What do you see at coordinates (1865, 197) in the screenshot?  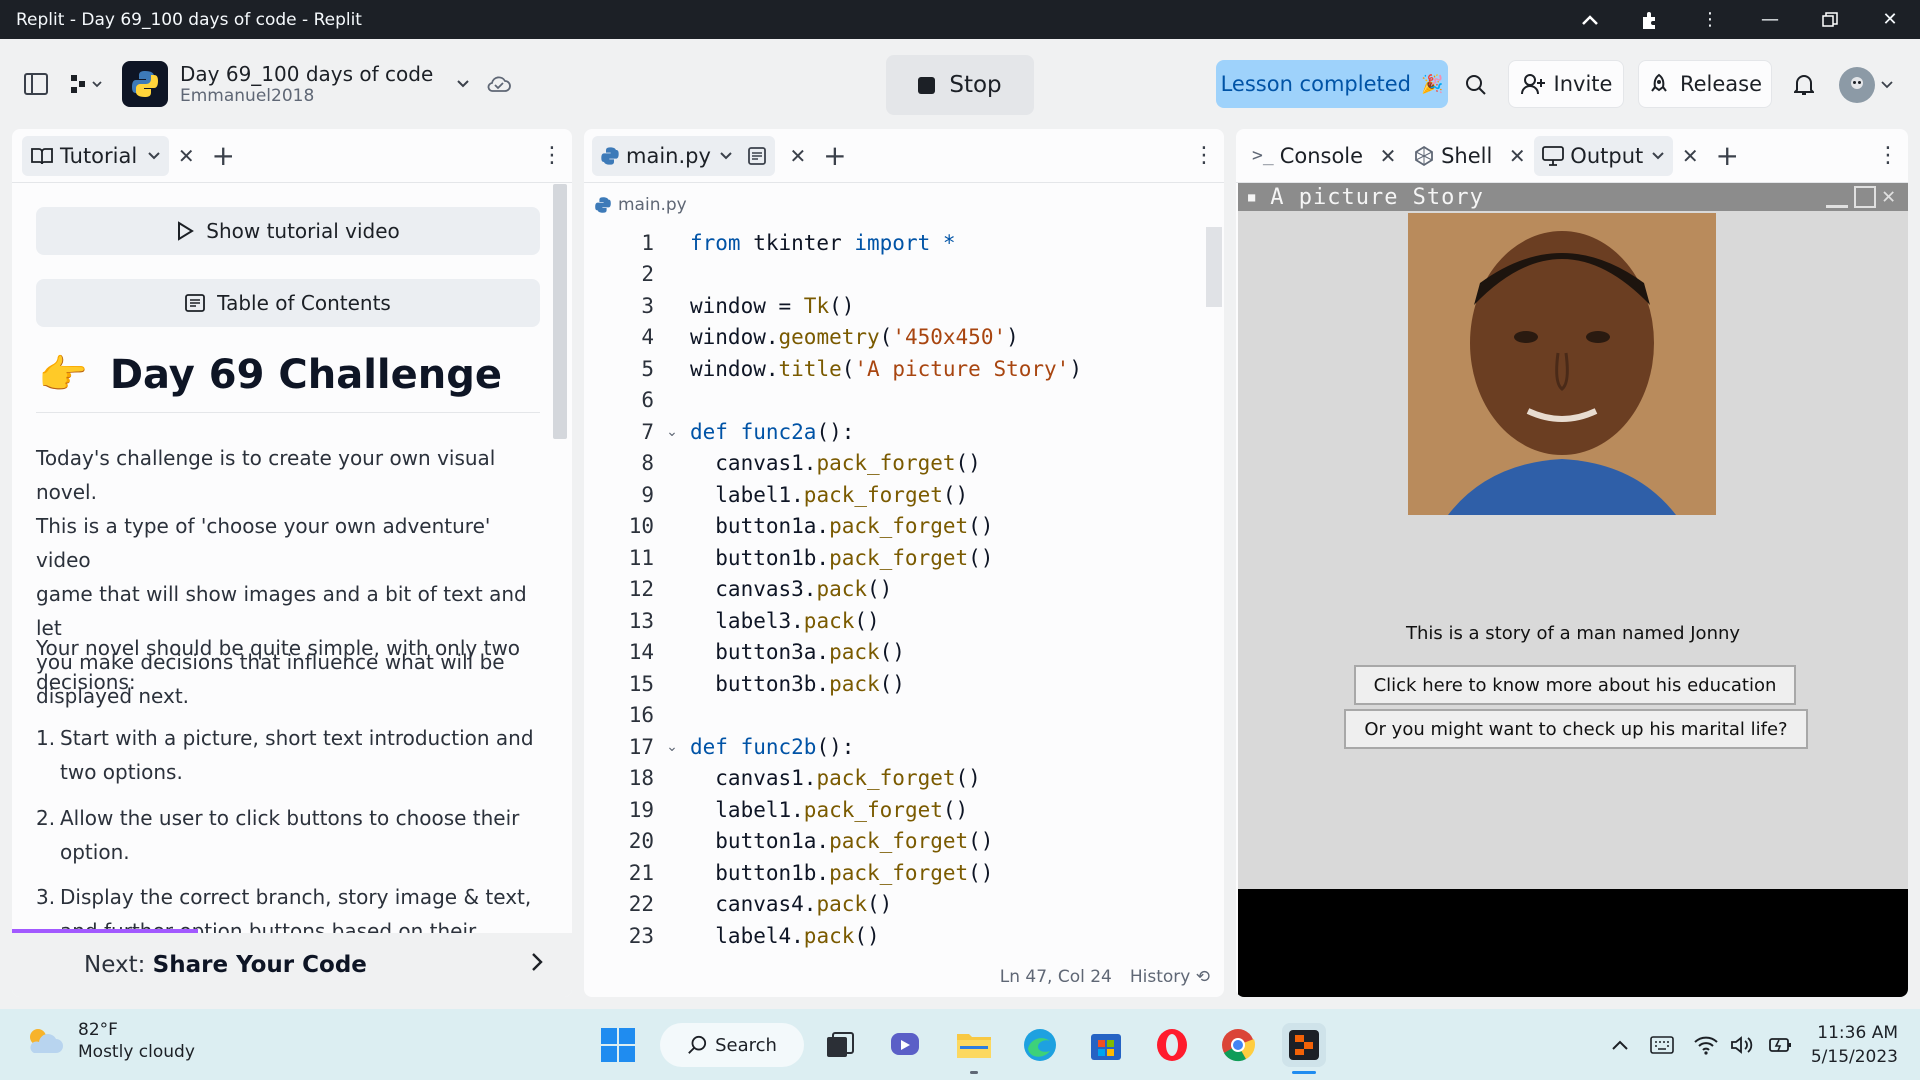 I see `tk-maximize-icon` at bounding box center [1865, 197].